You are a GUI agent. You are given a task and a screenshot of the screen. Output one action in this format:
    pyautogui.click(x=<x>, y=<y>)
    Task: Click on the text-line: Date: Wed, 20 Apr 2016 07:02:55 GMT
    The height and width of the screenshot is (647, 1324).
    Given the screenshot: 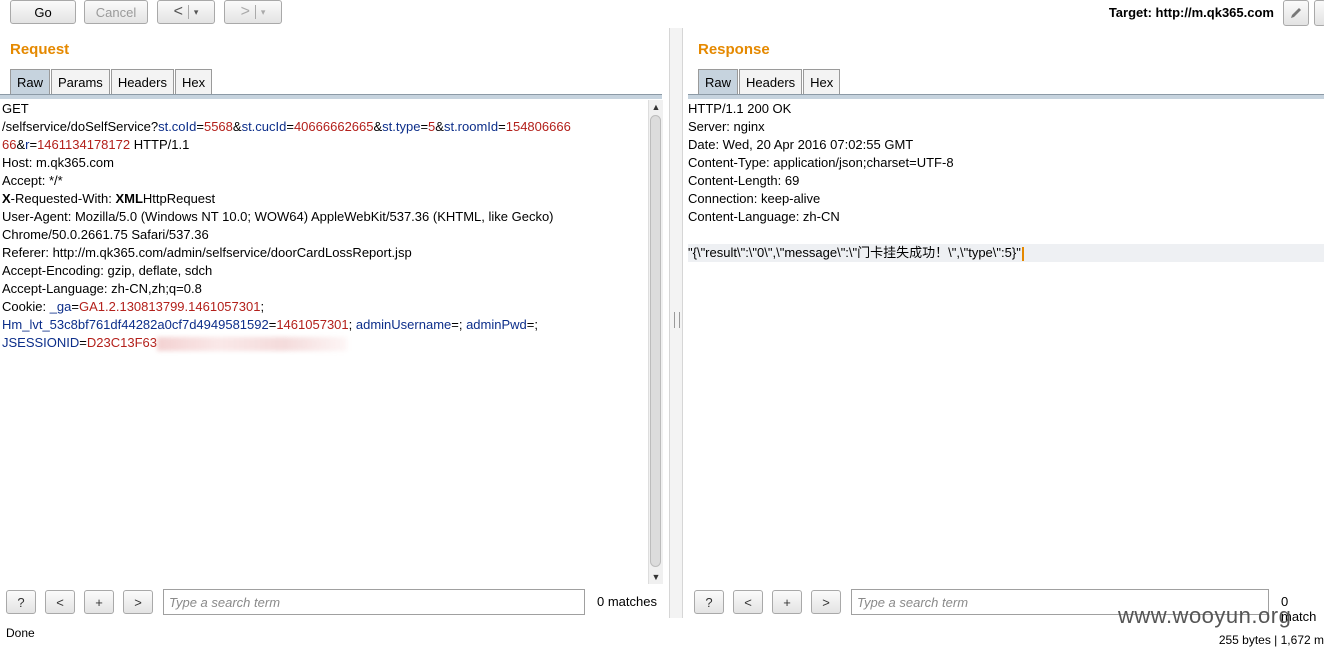 What is the action you would take?
    pyautogui.click(x=1006, y=145)
    